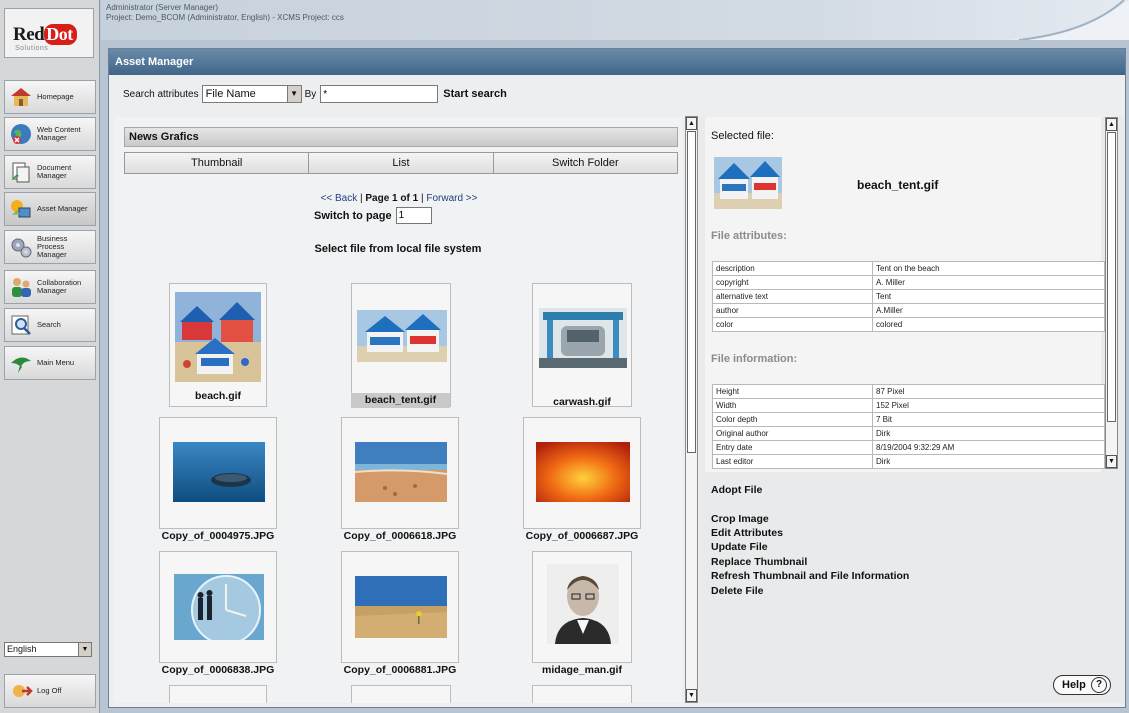 Image resolution: width=1129 pixels, height=713 pixels. Describe the element at coordinates (50, 247) in the screenshot. I see `sidebar-item-business-process-manager: Business Process Manager` at that location.